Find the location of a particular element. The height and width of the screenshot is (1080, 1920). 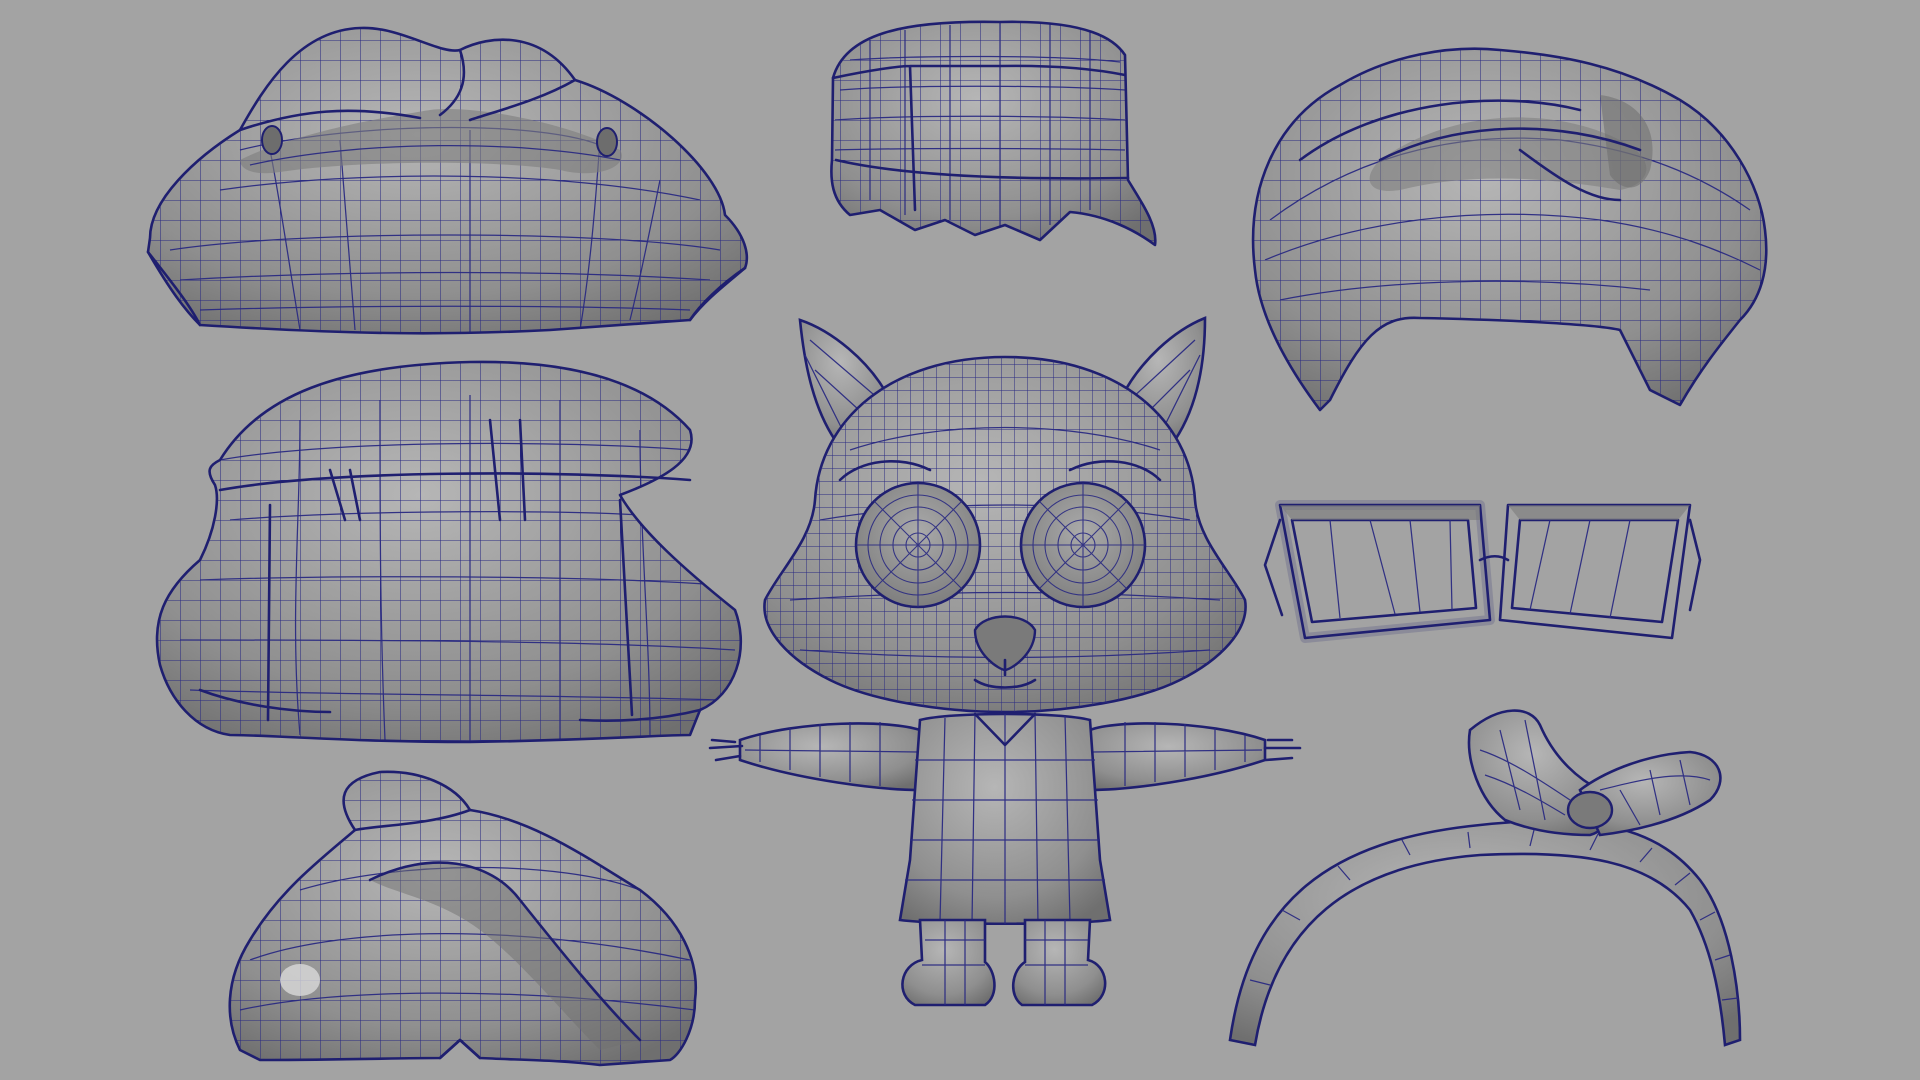

headband-mesh-bow is located at coordinates (1485, 878).